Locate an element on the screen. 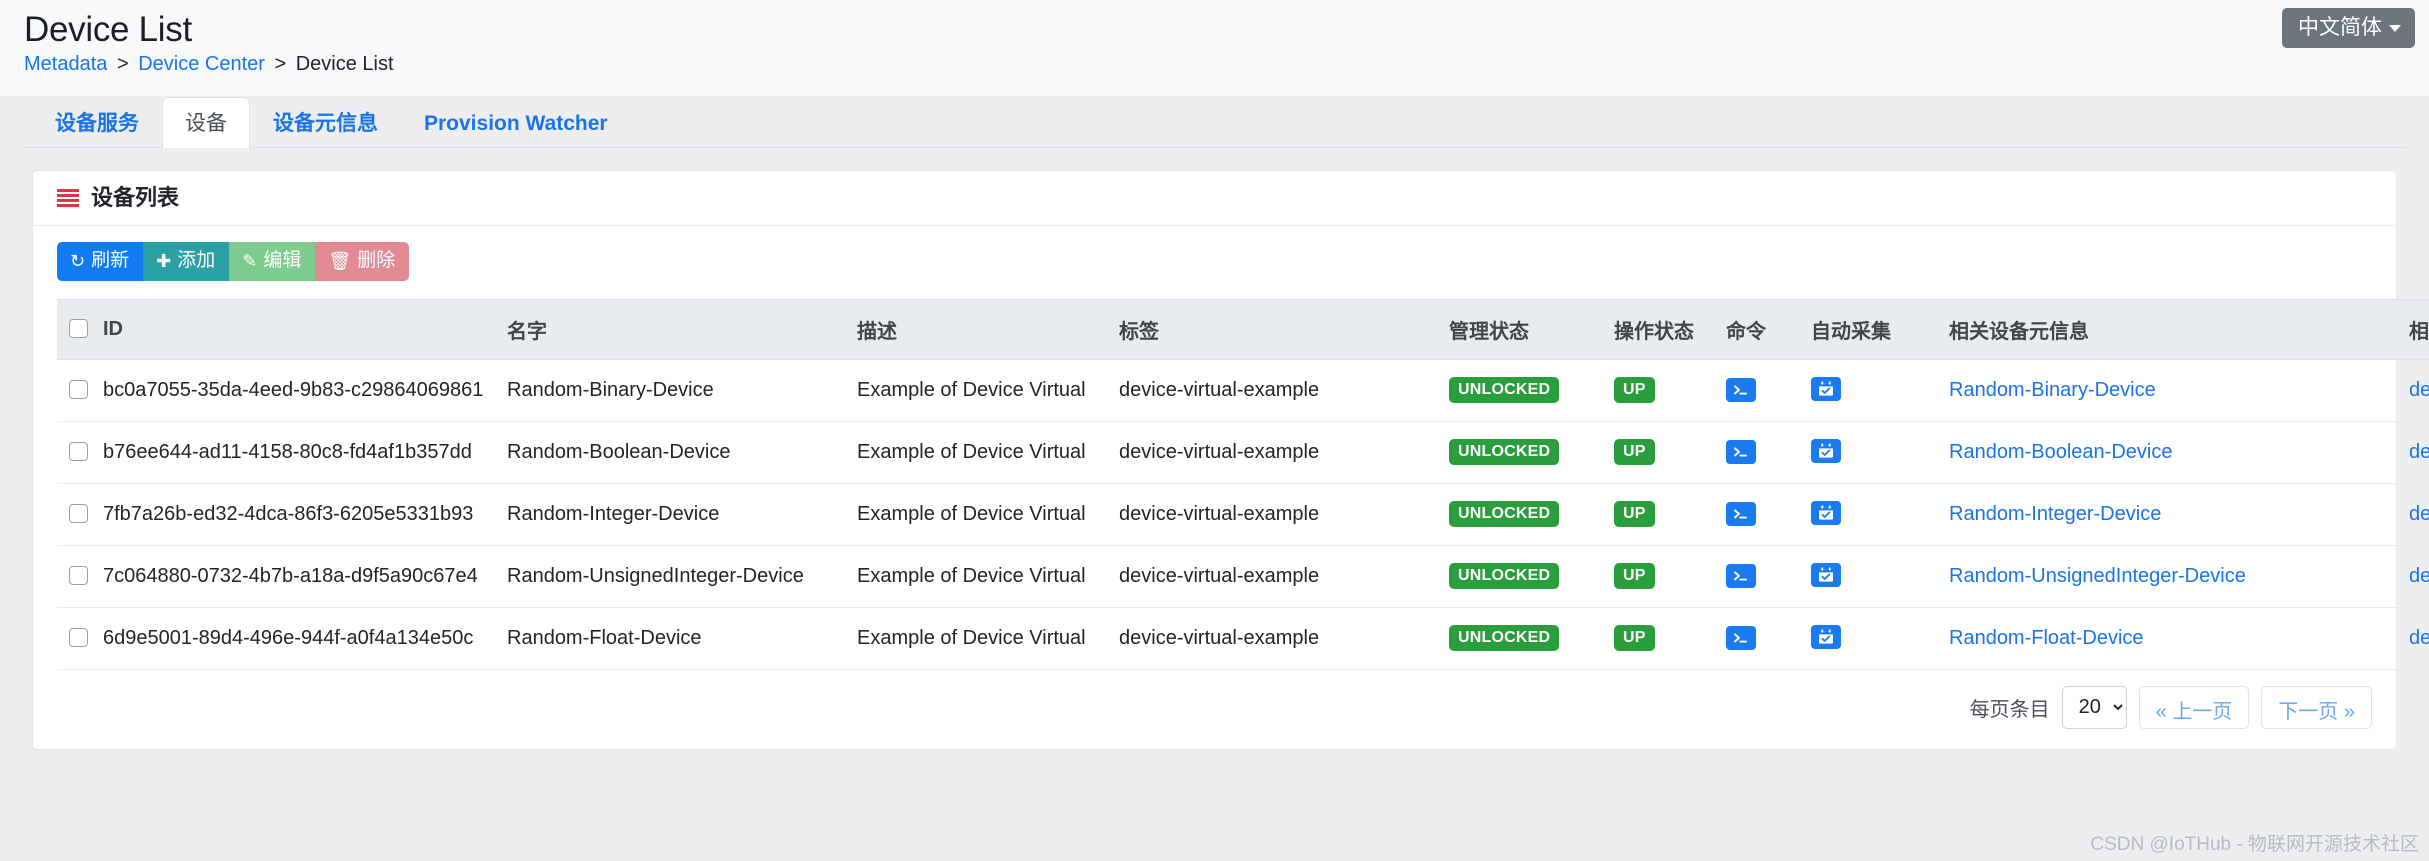 This screenshot has height=861, width=2429. device-profile-link: Random-UnsignedInteger-Device is located at coordinates (2097, 576).